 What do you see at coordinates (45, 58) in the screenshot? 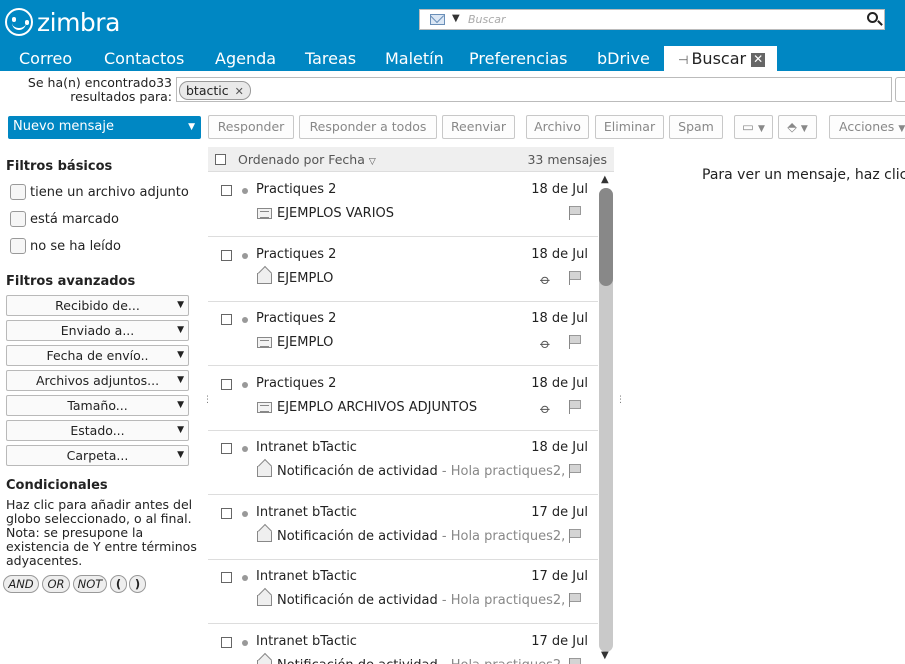
I see `tab-correo: Correo` at bounding box center [45, 58].